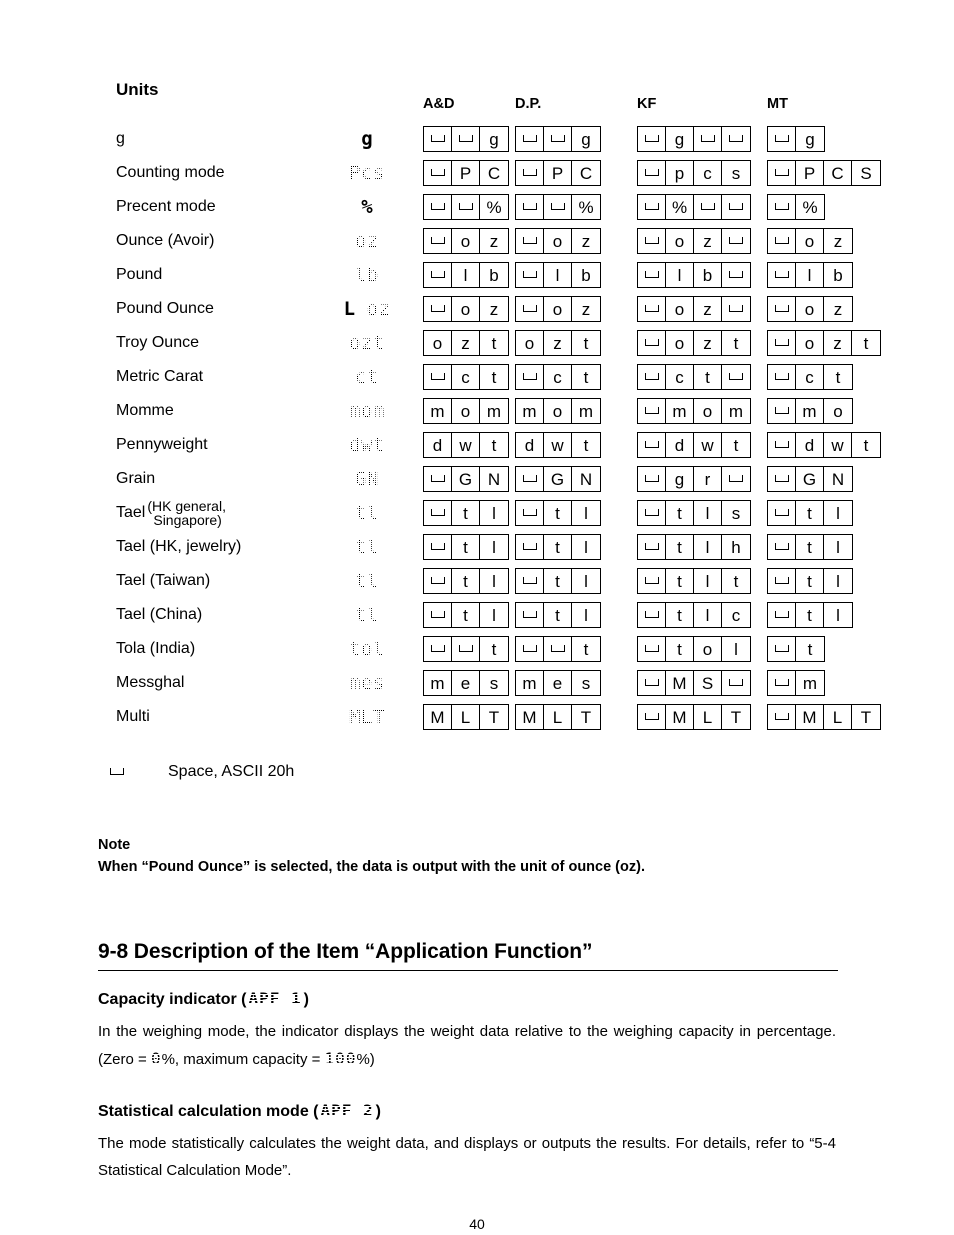 The width and height of the screenshot is (954, 1235). I want to click on code-box: lb, so click(558, 275).